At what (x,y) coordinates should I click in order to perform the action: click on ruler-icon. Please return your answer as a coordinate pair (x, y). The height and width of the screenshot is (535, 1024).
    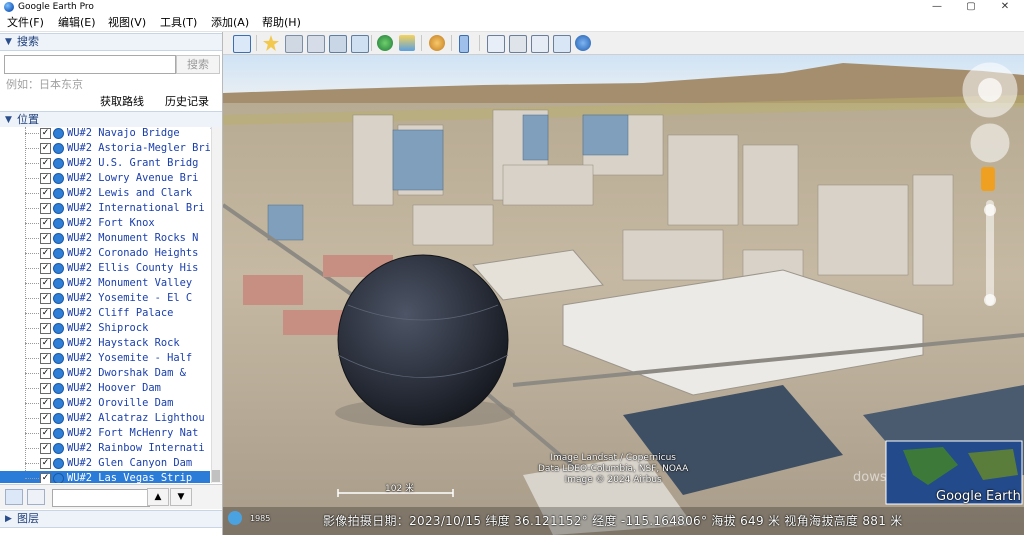
    Looking at the image, I should click on (464, 44).